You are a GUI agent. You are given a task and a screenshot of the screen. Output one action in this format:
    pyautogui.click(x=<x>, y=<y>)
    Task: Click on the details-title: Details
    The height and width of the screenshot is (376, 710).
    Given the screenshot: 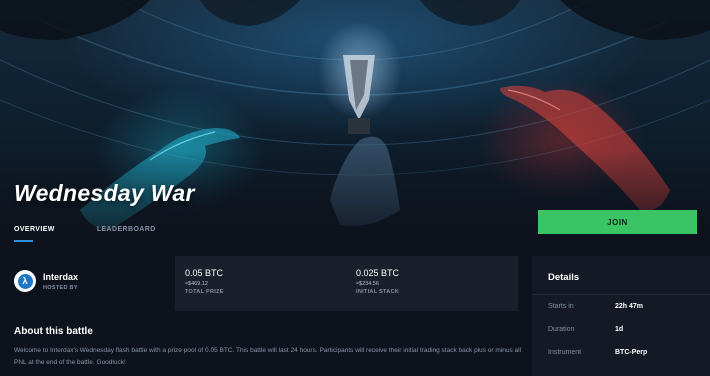 What is the action you would take?
    pyautogui.click(x=564, y=277)
    